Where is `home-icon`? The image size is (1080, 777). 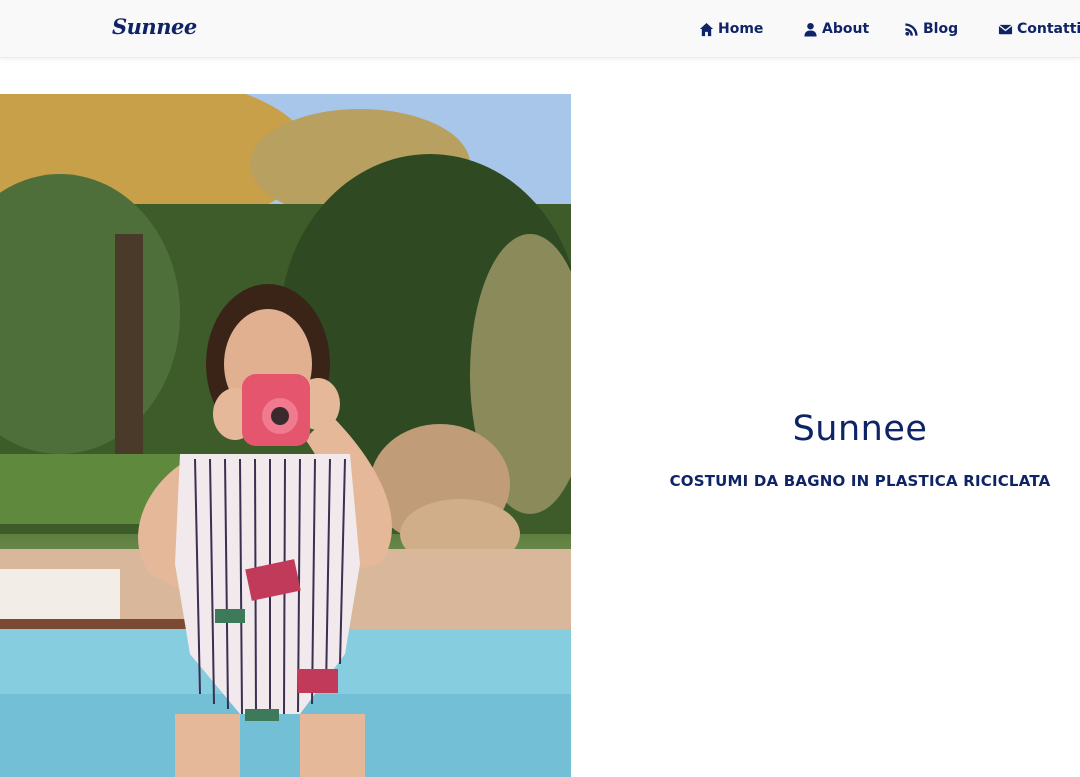 home-icon is located at coordinates (706, 29).